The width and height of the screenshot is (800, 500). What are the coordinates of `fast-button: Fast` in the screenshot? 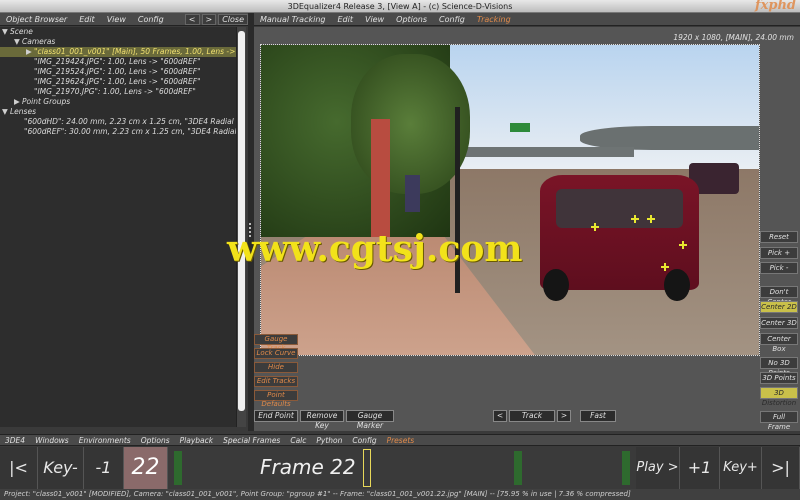 It's located at (598, 416).